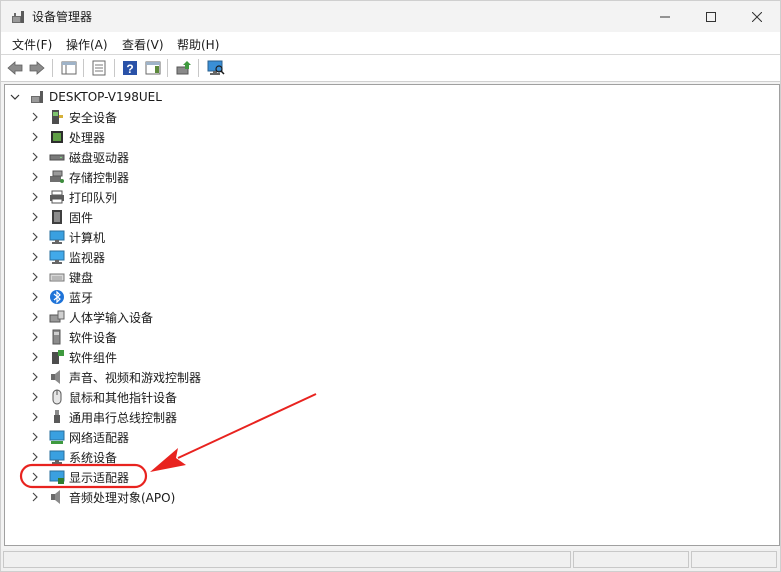 This screenshot has width=781, height=572. What do you see at coordinates (57, 497) in the screenshot?
I see `speaker-icon` at bounding box center [57, 497].